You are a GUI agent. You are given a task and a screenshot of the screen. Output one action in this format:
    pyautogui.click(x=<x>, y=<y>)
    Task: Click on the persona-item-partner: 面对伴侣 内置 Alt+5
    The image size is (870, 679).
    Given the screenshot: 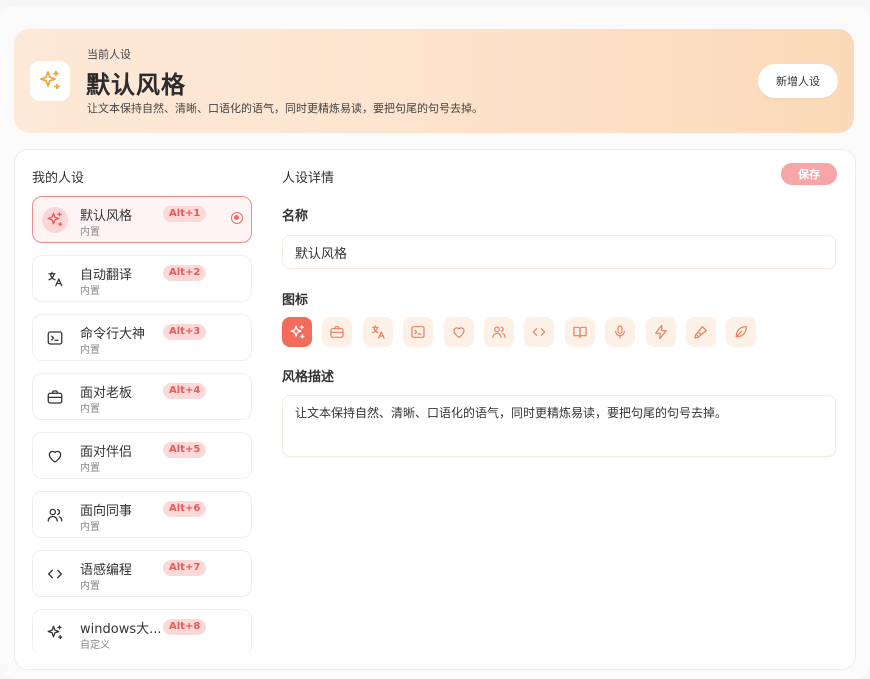 What is the action you would take?
    pyautogui.click(x=142, y=455)
    